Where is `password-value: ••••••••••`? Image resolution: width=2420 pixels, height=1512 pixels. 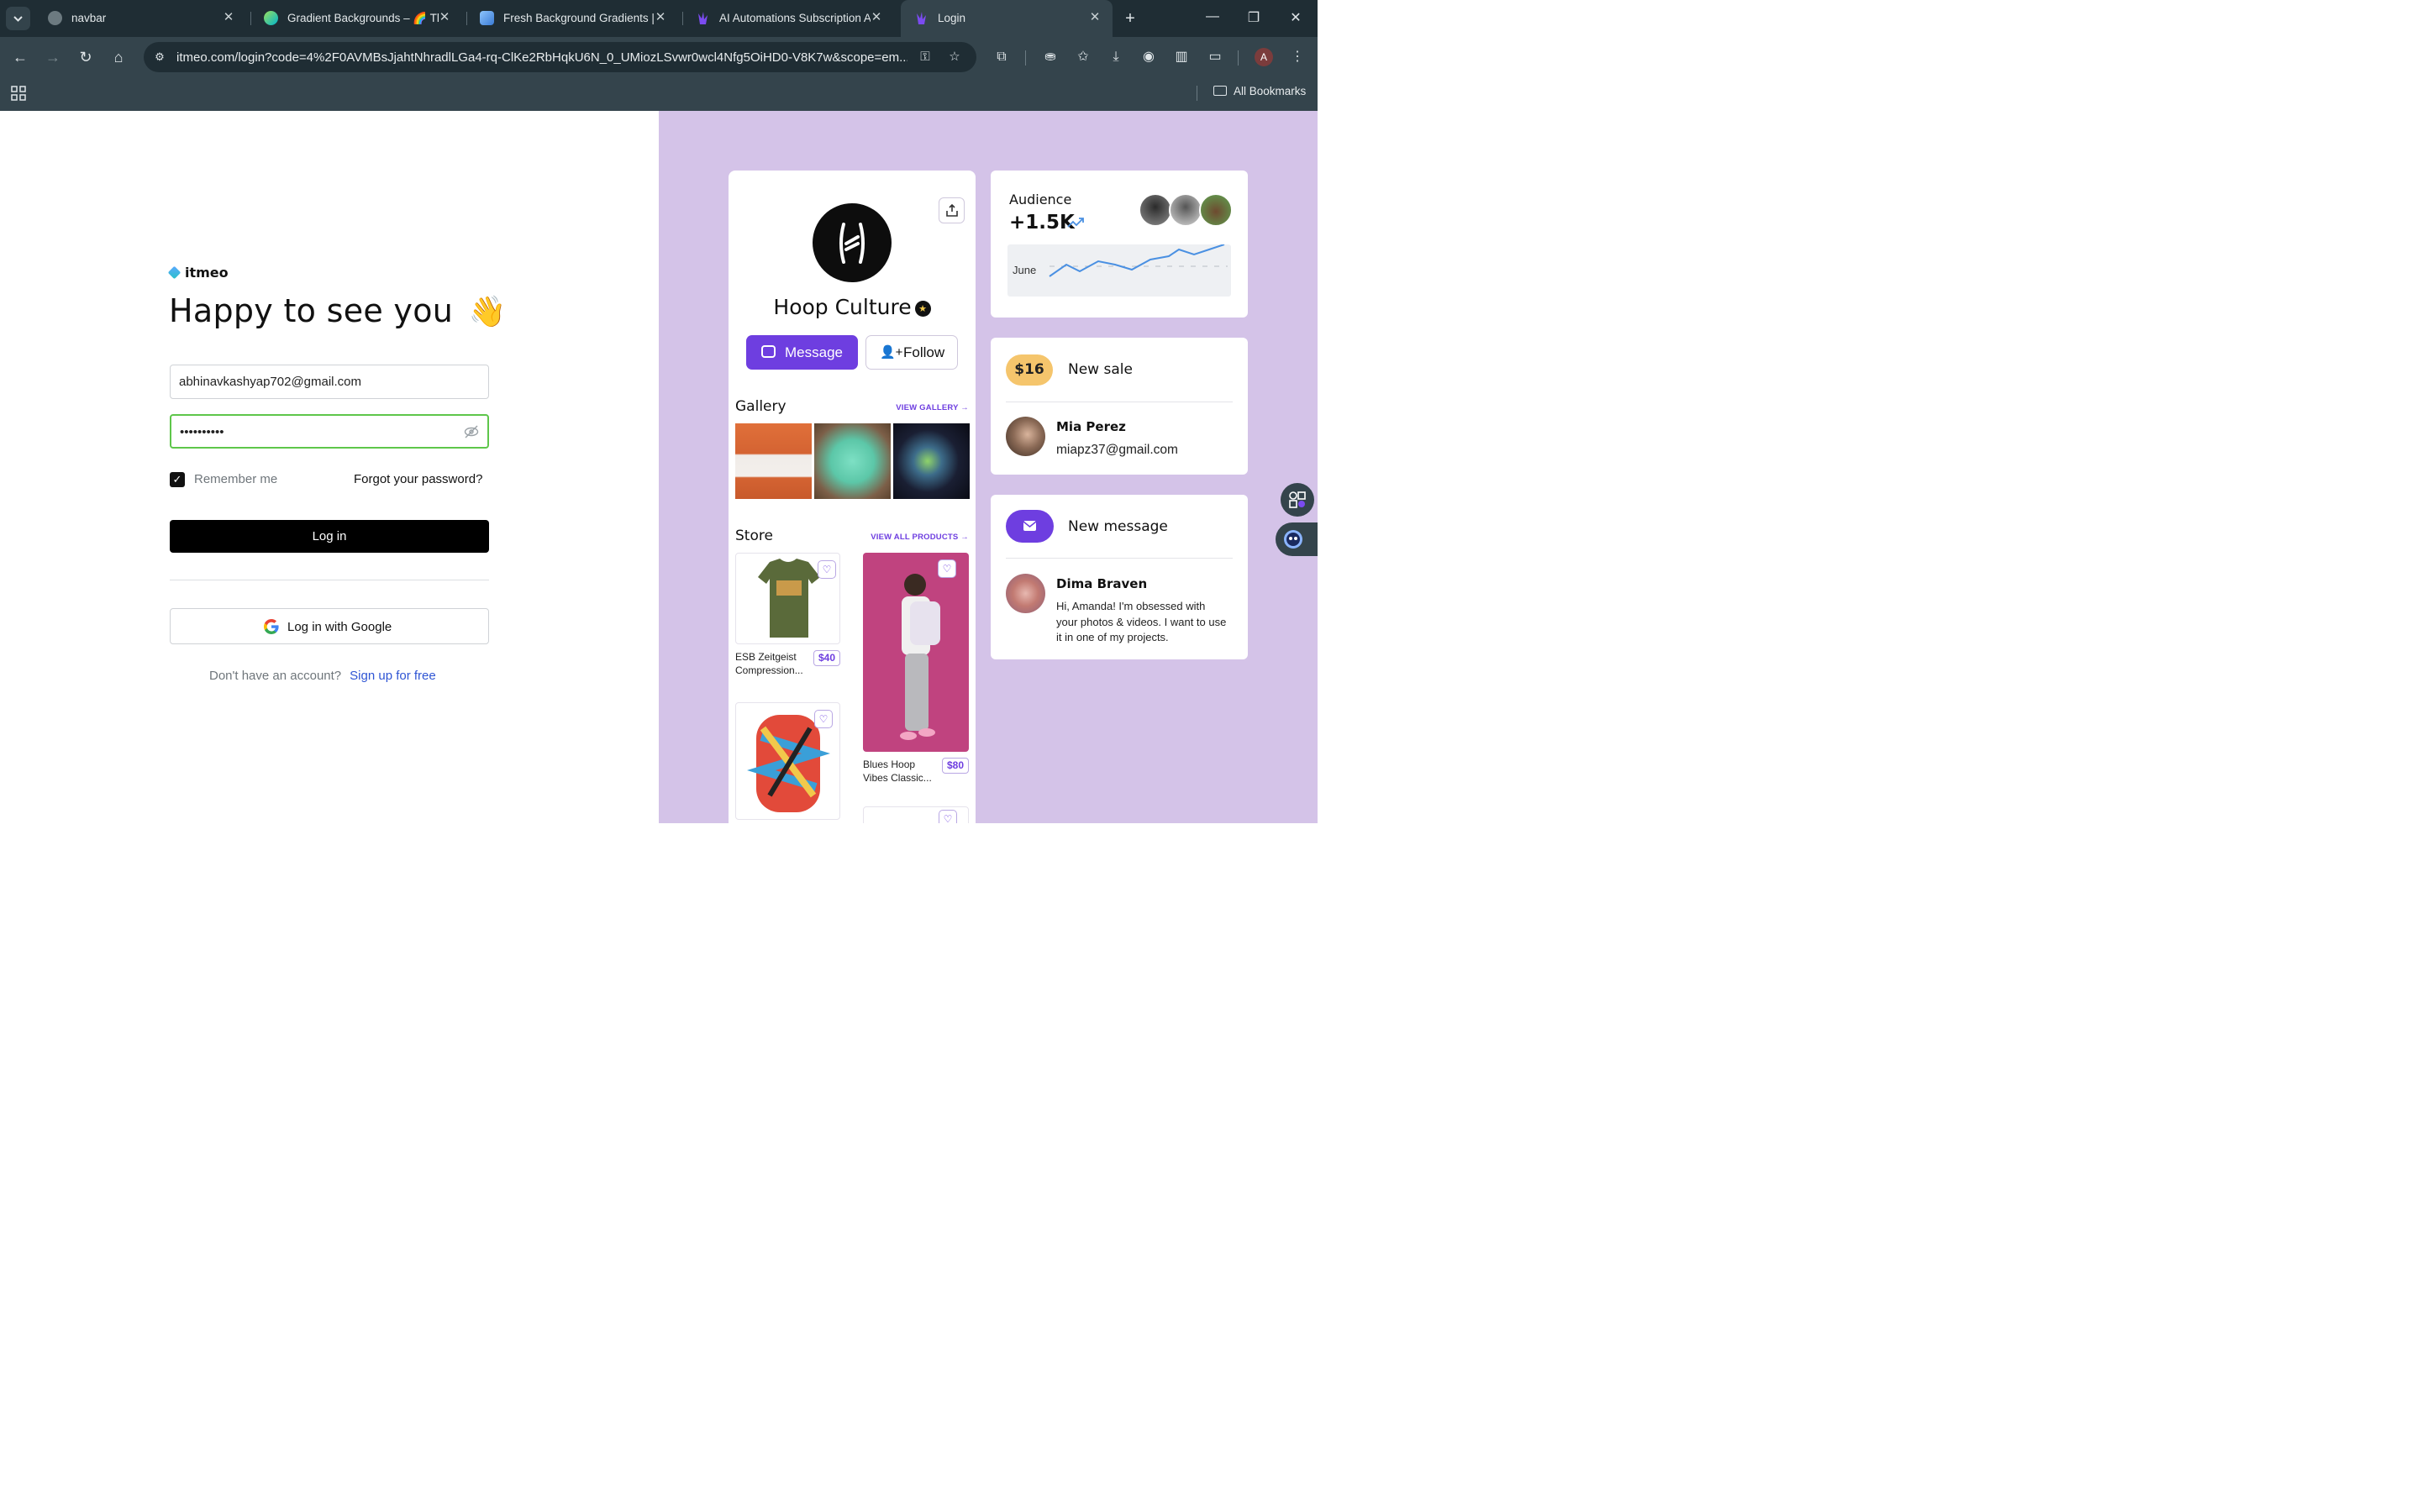 password-value: •••••••••• is located at coordinates (202, 432).